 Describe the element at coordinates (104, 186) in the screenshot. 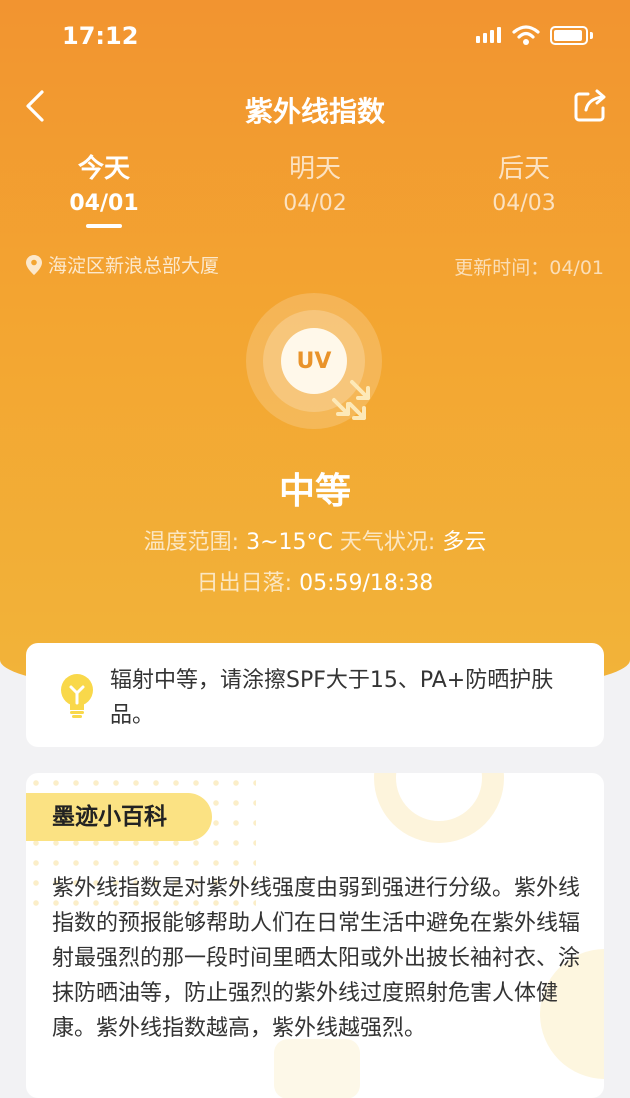

I see `tab-today: 今天 04/01` at that location.